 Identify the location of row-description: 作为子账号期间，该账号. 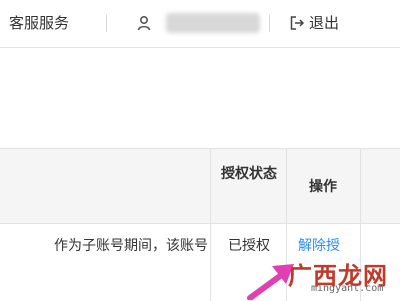
(131, 246).